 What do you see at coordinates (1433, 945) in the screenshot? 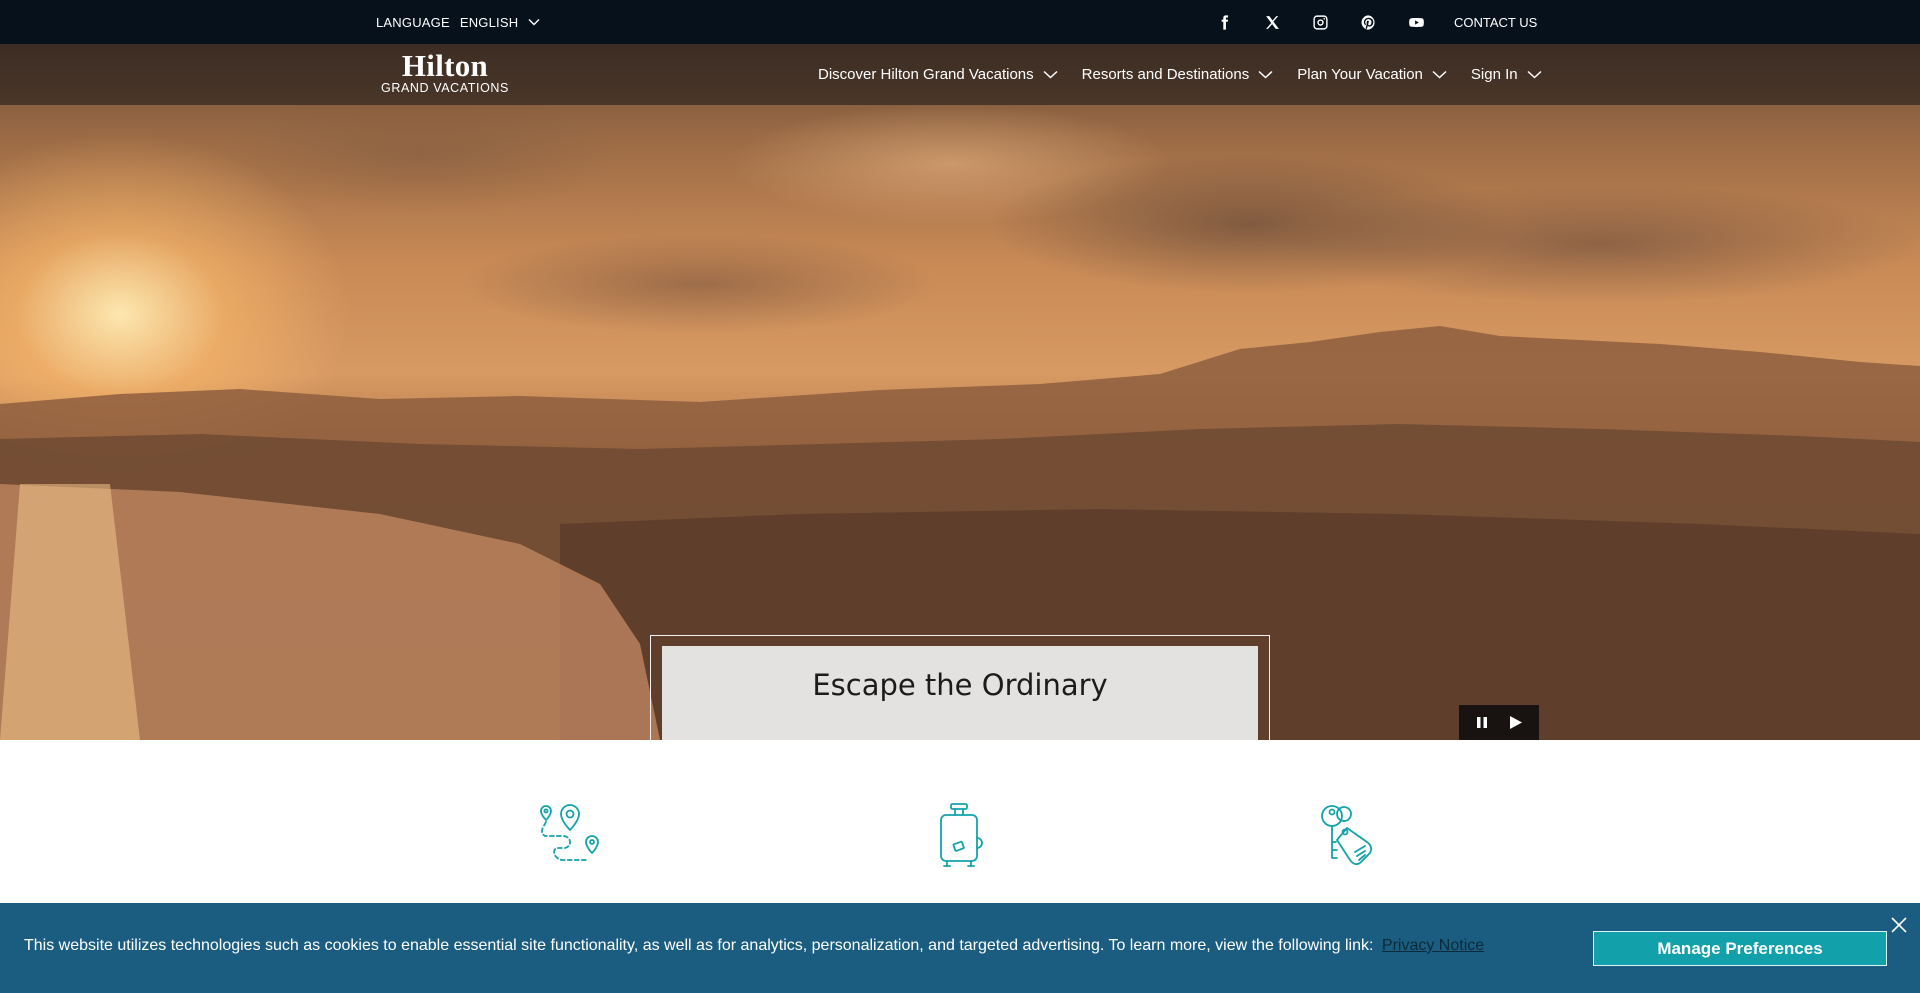
I see `privacy-notice-link: Privacy Notice` at bounding box center [1433, 945].